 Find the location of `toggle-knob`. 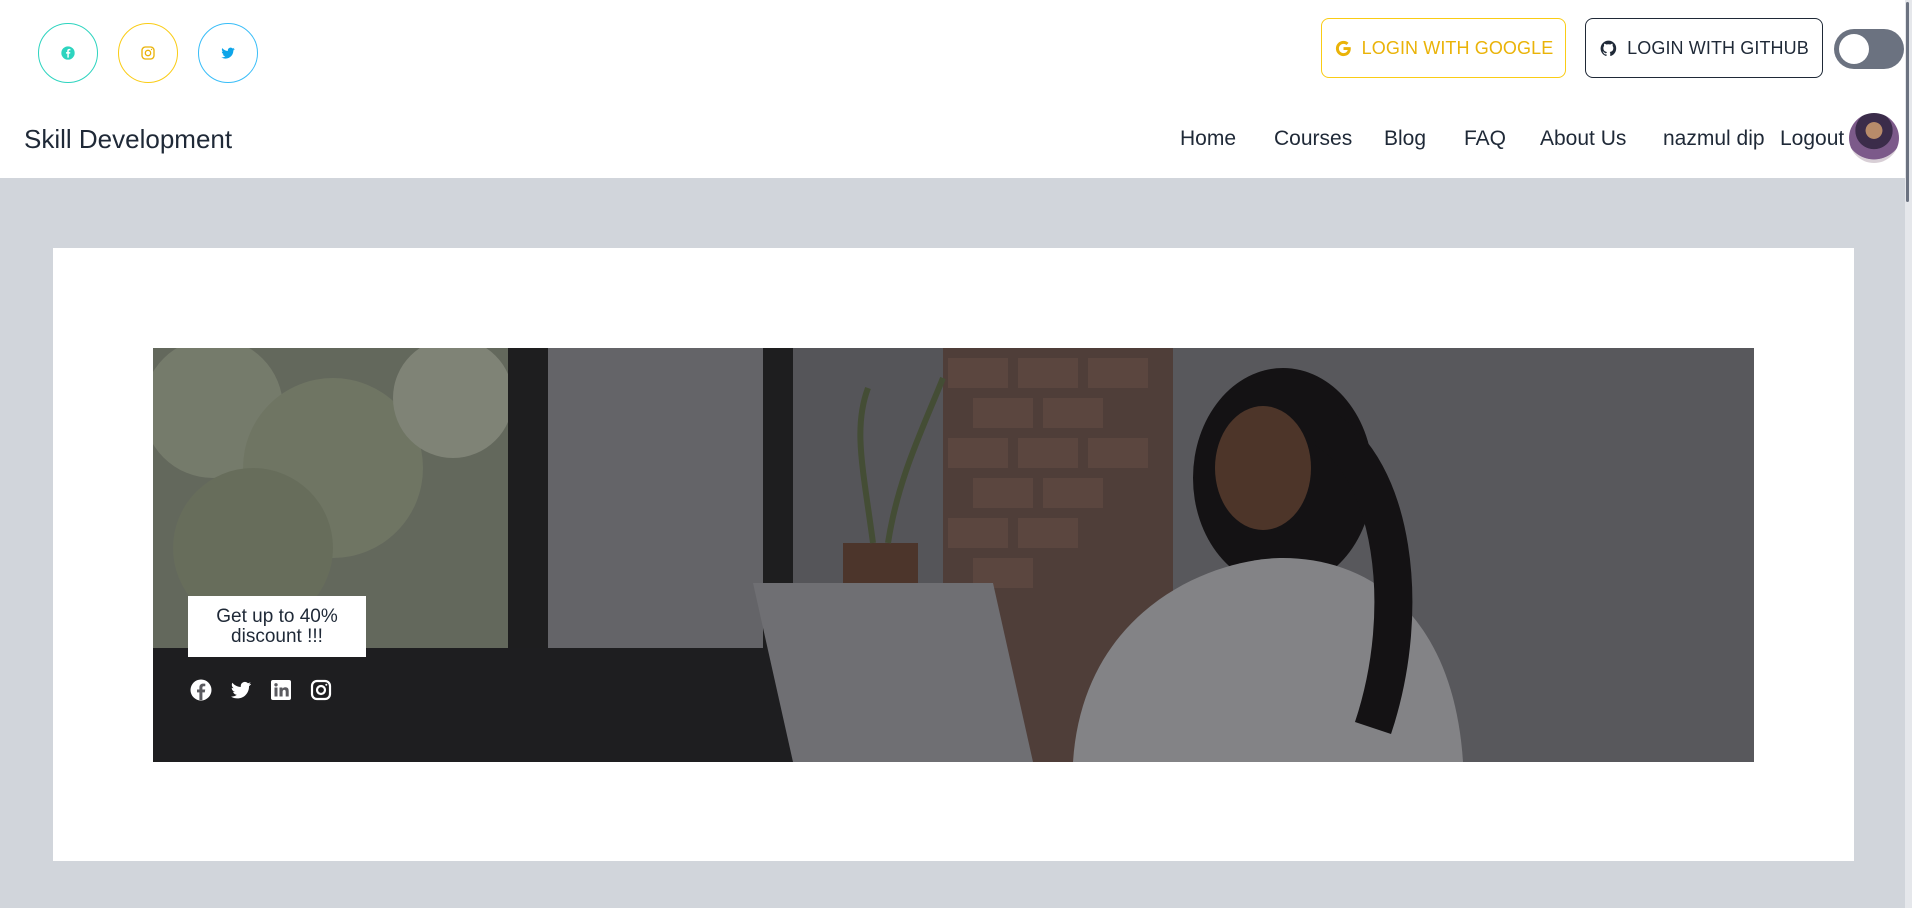

toggle-knob is located at coordinates (1854, 49).